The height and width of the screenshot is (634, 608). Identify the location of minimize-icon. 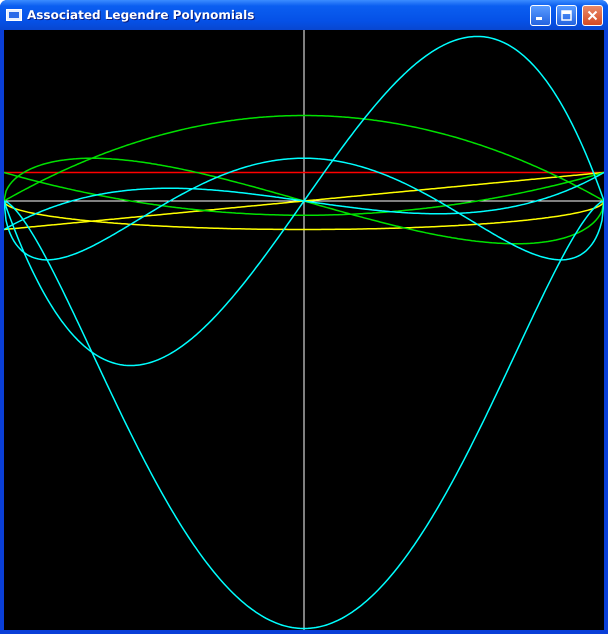
(539, 18).